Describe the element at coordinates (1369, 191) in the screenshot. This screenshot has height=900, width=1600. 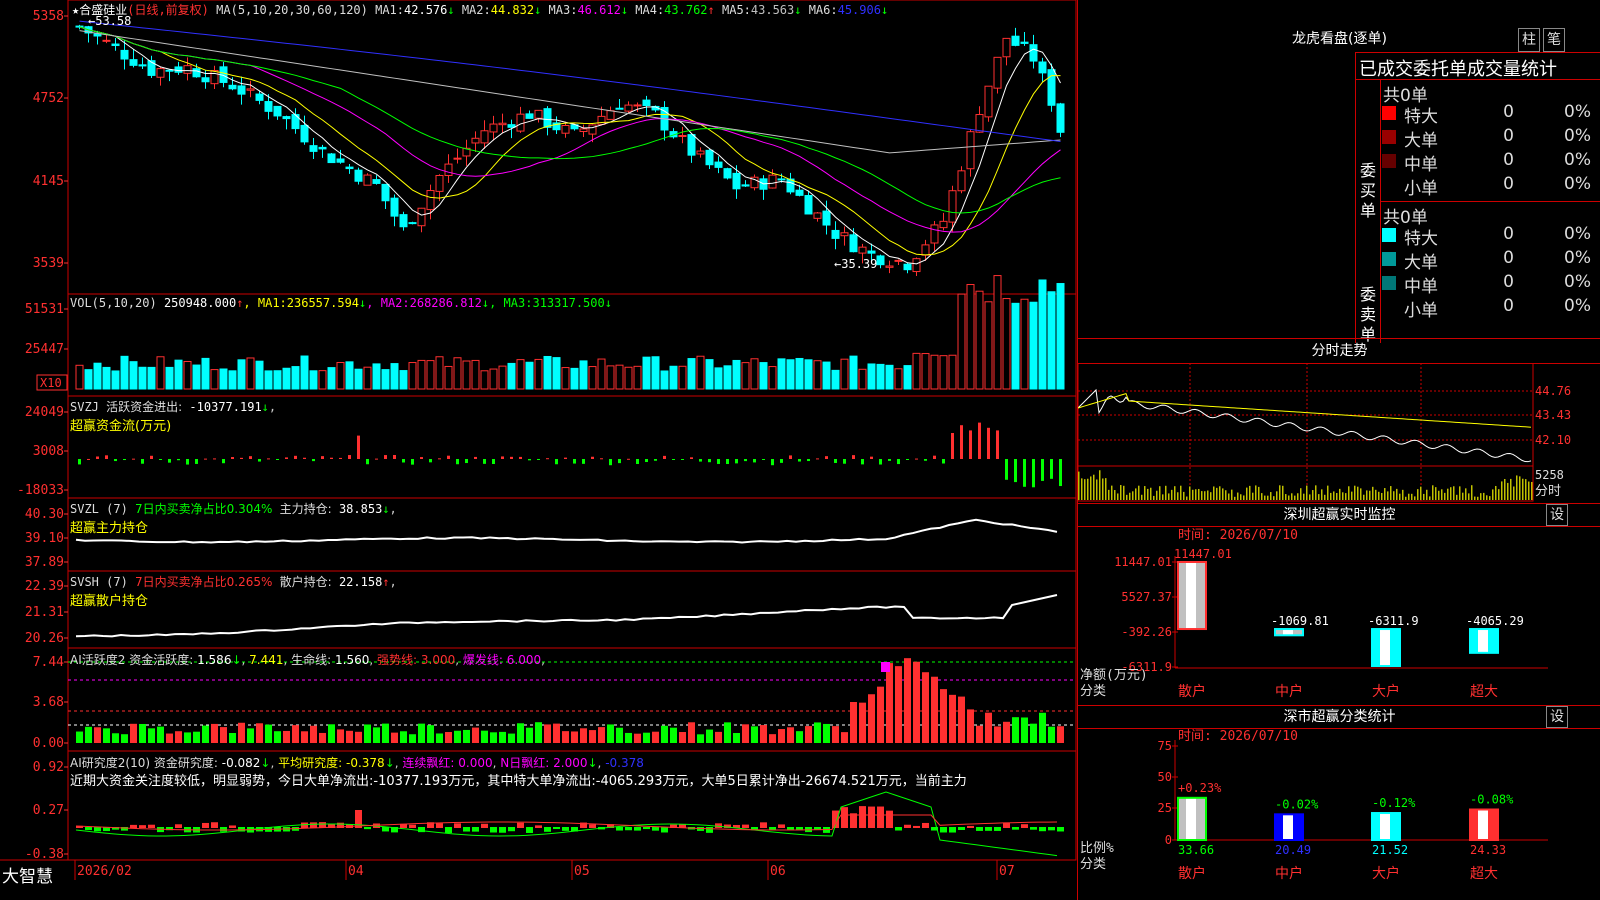
I see `buy-side-label: 委买单` at that location.